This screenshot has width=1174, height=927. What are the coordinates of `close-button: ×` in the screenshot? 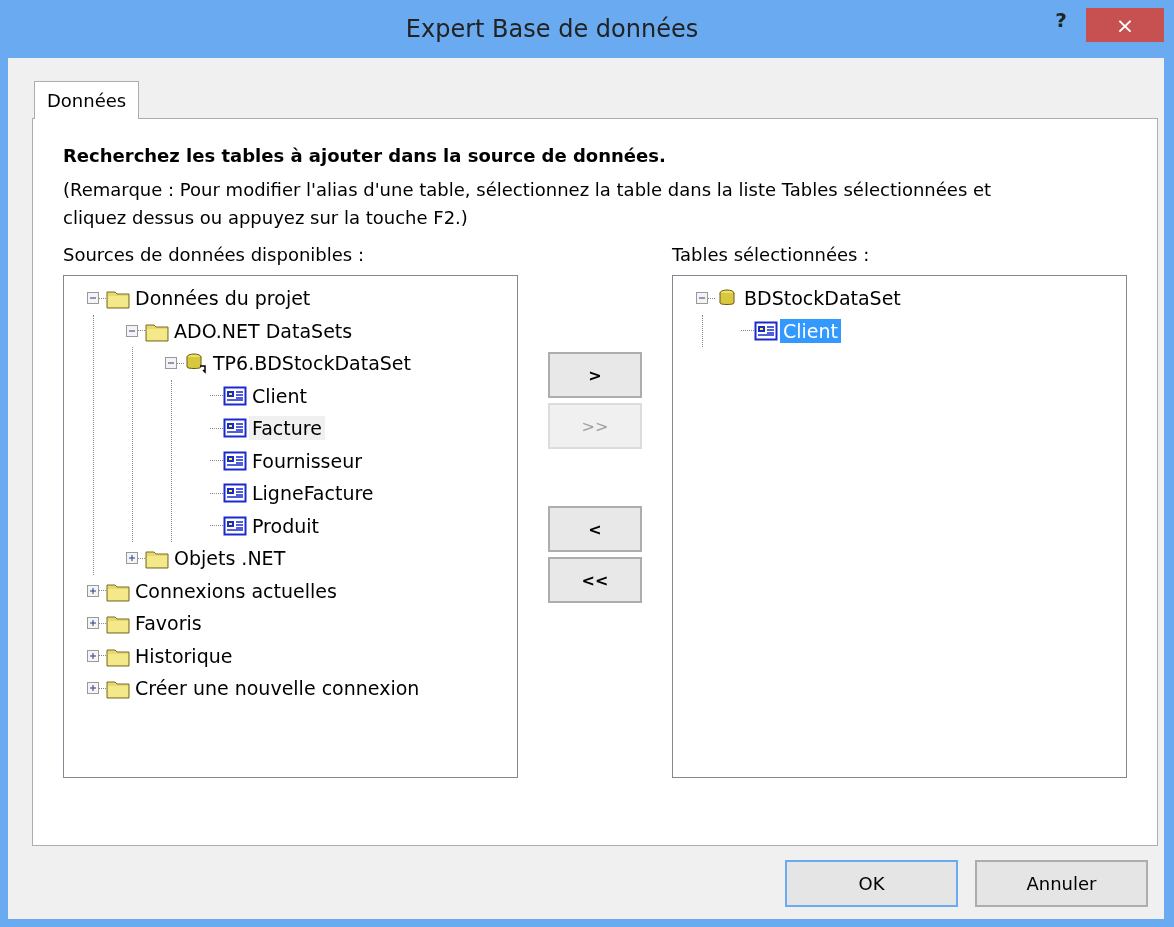 It's located at (1125, 25).